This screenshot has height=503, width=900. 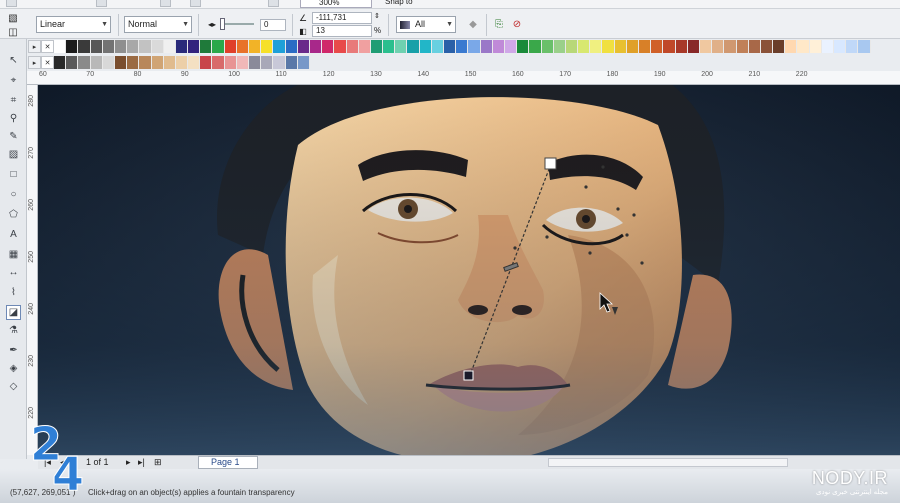 I want to click on smart-fill-icon: ▨, so click(x=13, y=154).